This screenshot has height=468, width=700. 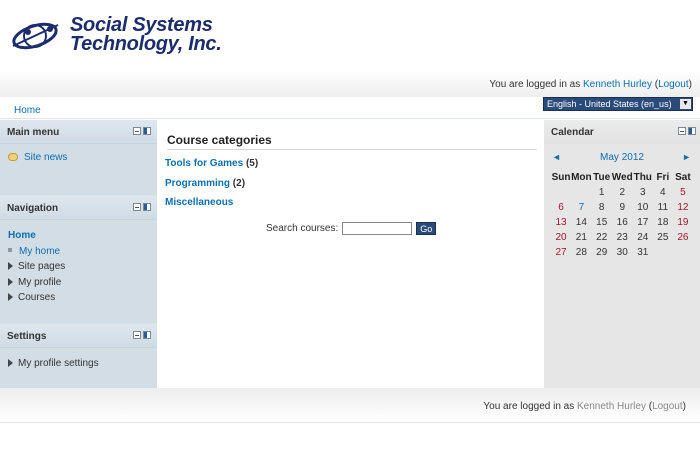 What do you see at coordinates (602, 222) in the screenshot?
I see `calendar-day: 15` at bounding box center [602, 222].